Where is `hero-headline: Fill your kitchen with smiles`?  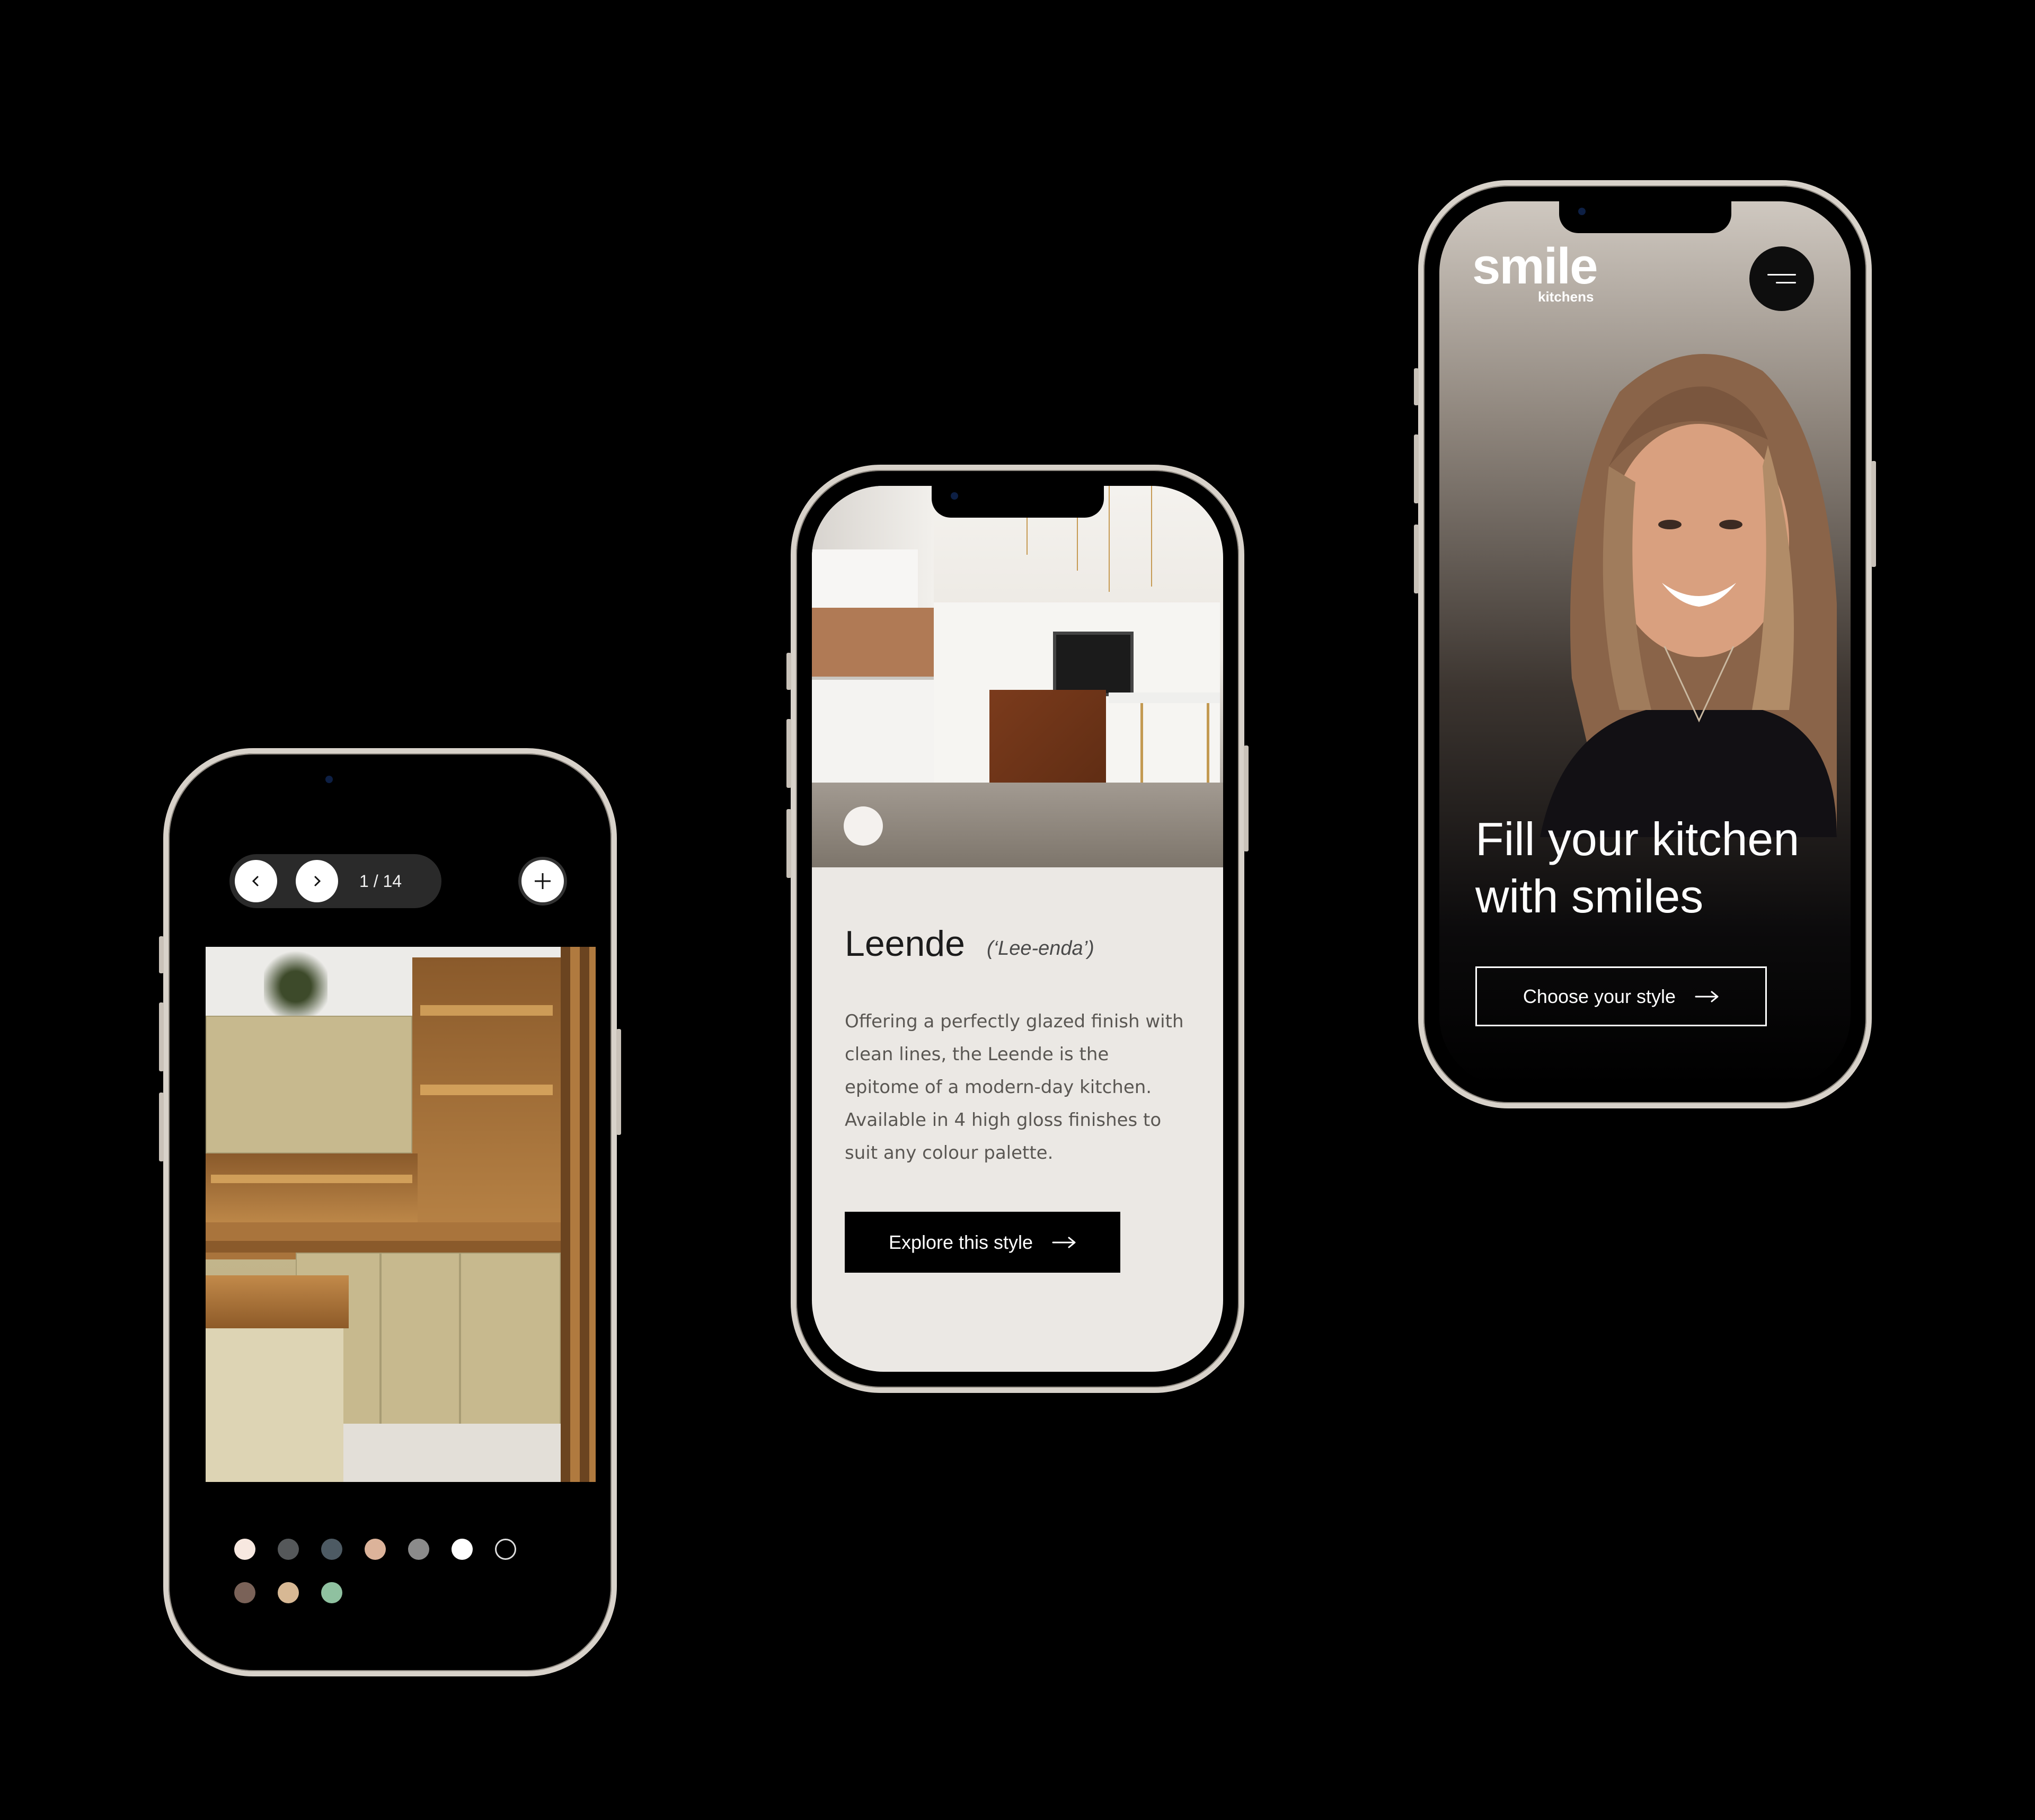 hero-headline: Fill your kitchen with smiles is located at coordinates (1660, 868).